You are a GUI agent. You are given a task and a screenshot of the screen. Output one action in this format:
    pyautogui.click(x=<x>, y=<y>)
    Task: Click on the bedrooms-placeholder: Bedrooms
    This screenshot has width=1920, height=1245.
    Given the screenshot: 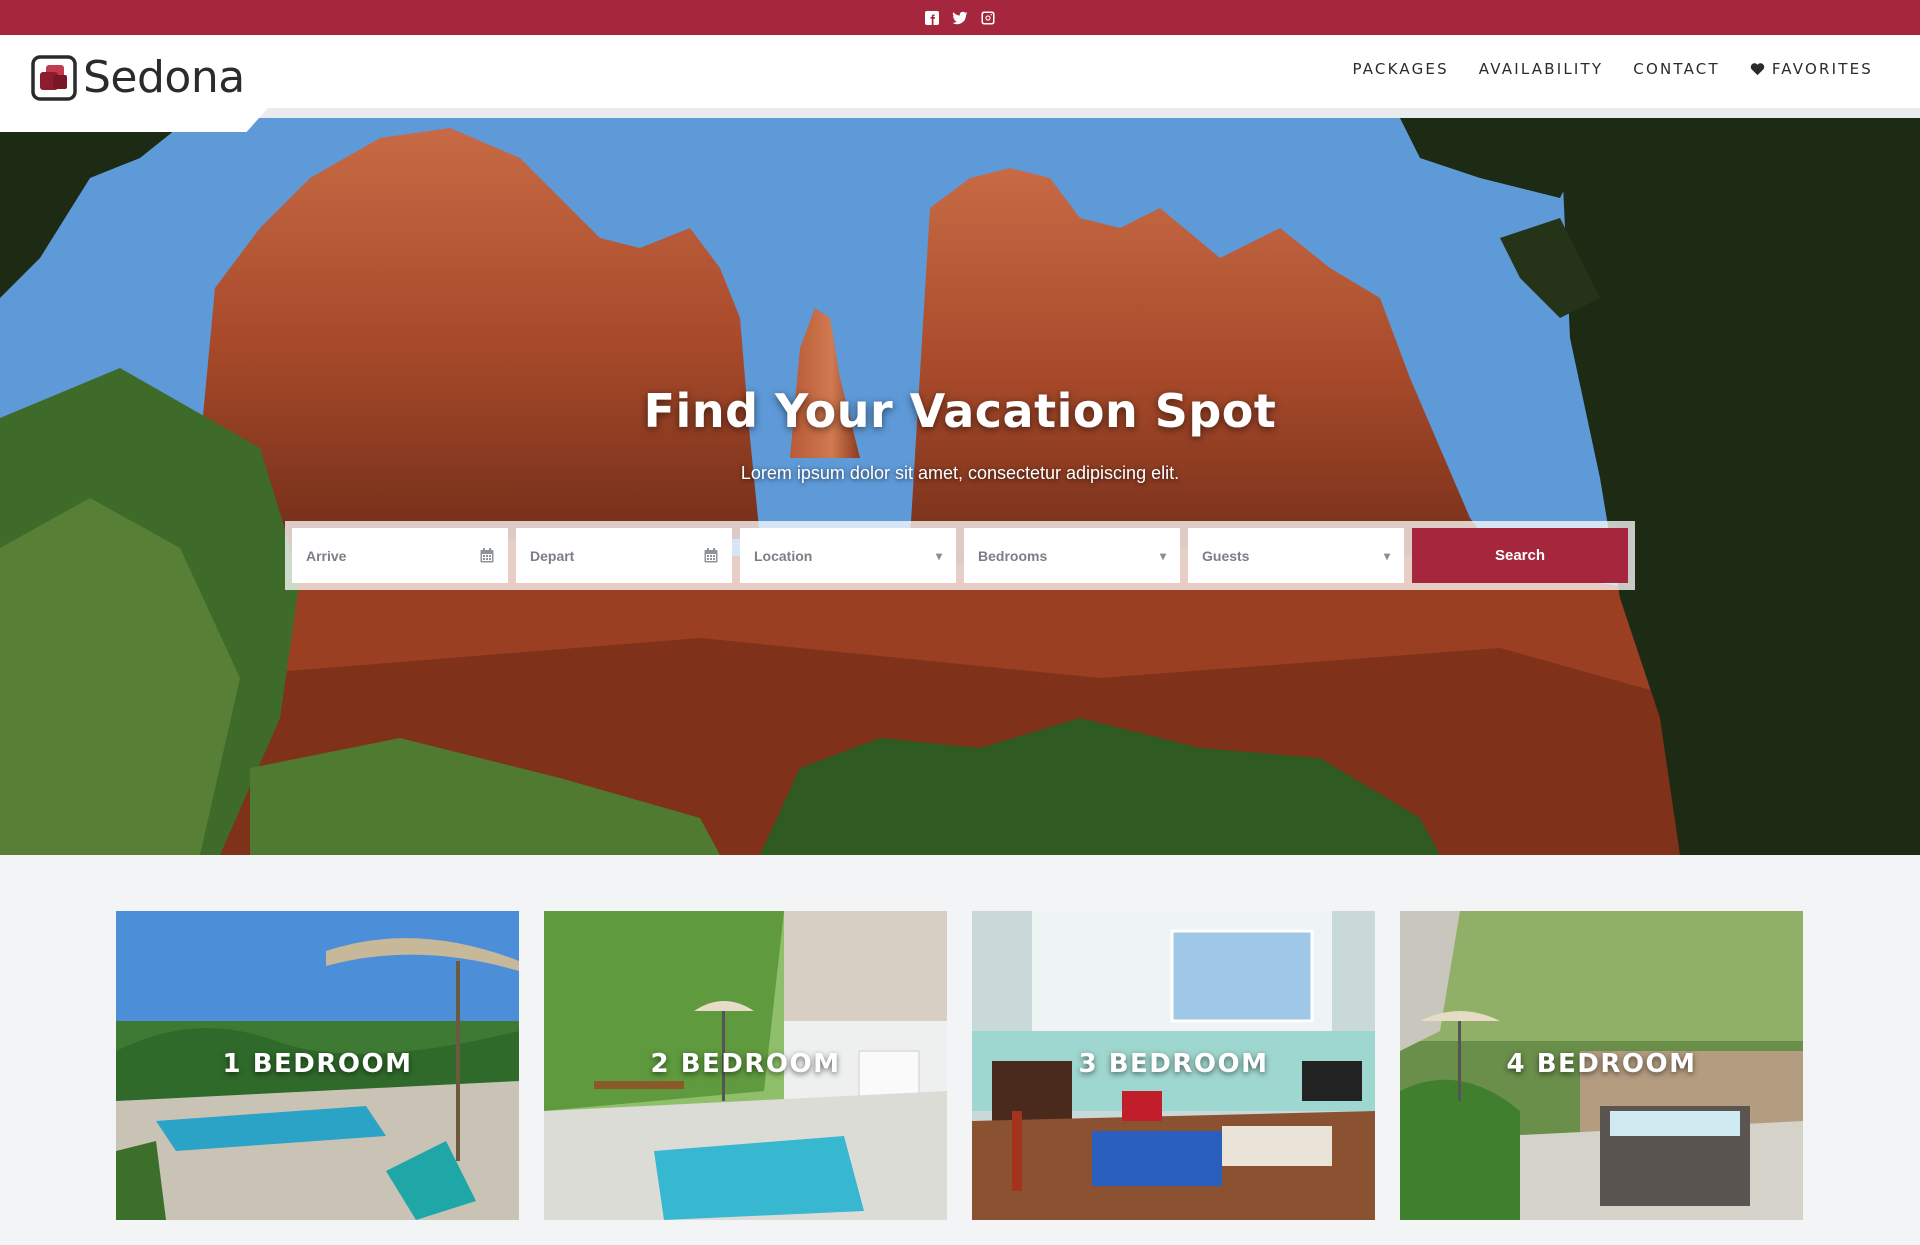 What is the action you would take?
    pyautogui.click(x=1013, y=555)
    